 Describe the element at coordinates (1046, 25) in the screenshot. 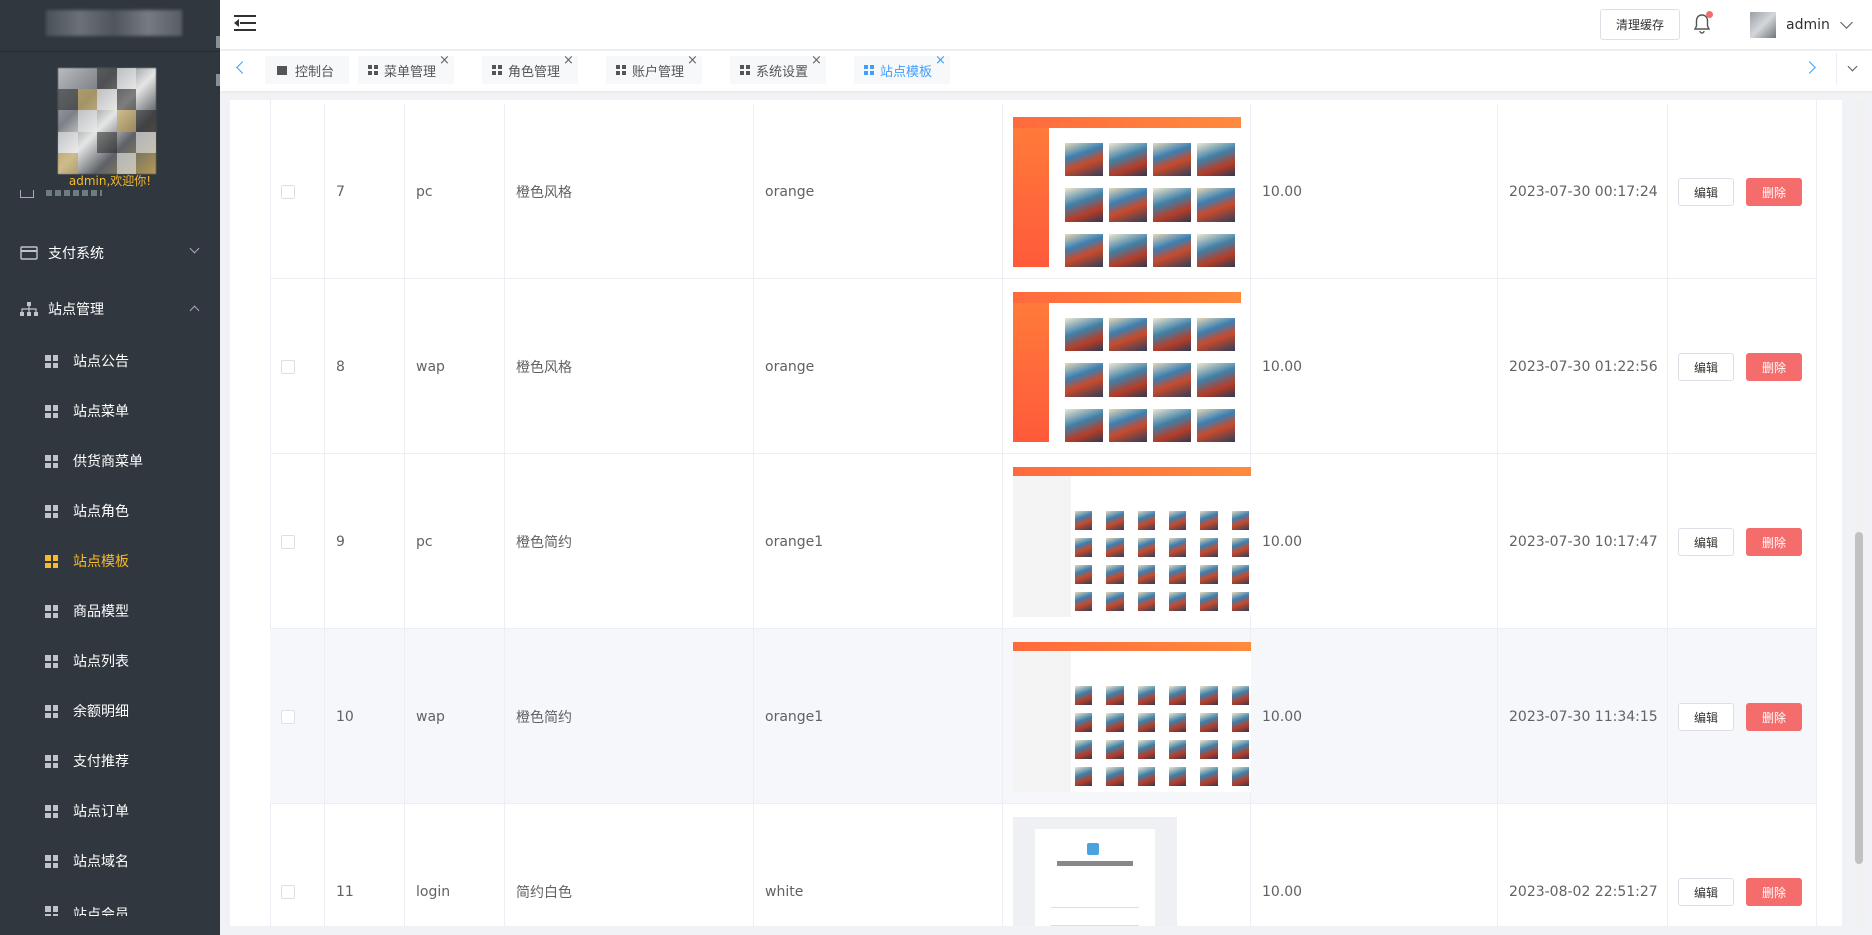

I see `top-header: 清理缓存 admin` at that location.